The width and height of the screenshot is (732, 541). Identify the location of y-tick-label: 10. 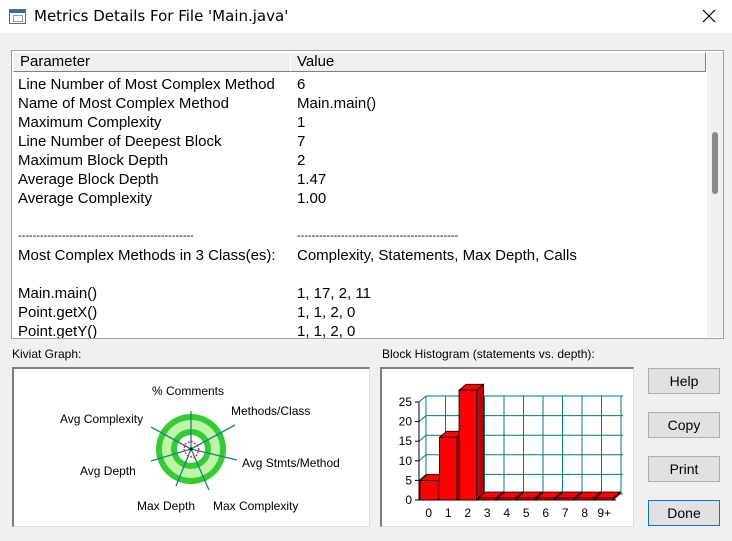
(406, 461).